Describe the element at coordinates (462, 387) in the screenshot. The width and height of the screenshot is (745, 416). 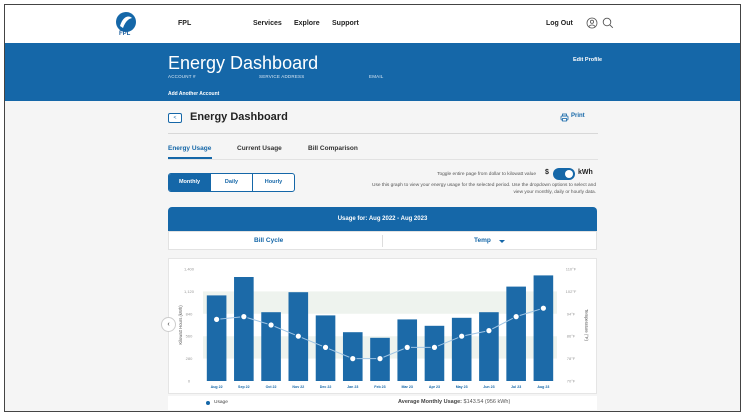
I see `x-tick-label: May 23` at that location.